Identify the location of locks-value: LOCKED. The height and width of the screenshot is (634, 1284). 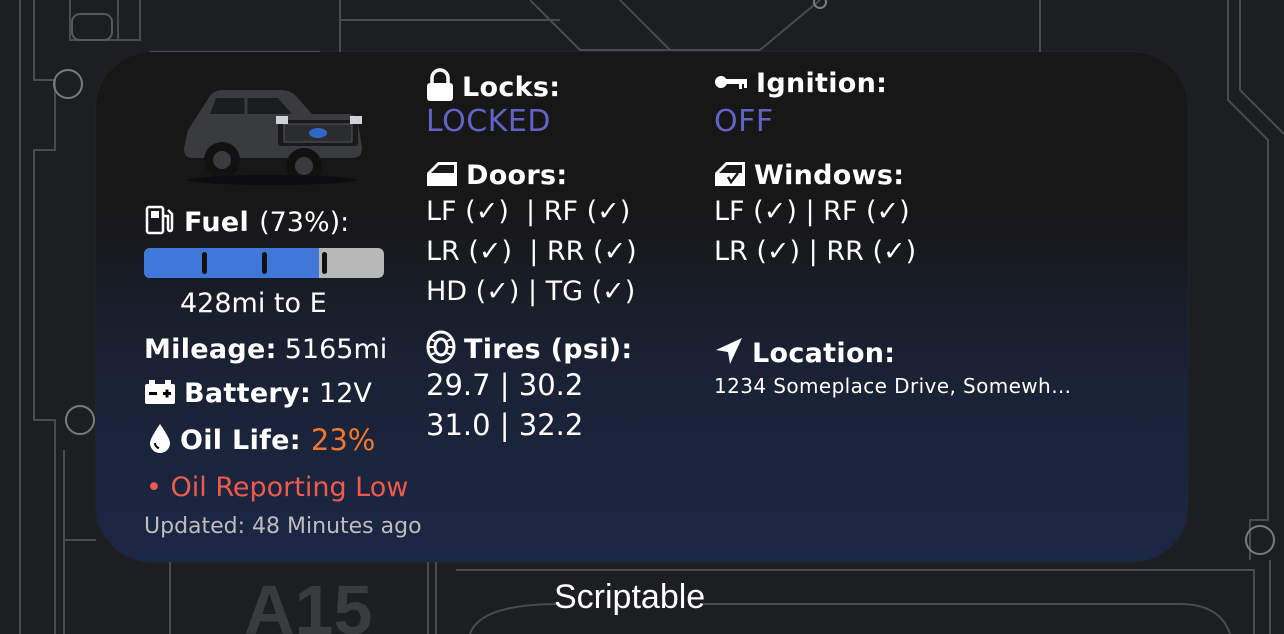
(488, 121).